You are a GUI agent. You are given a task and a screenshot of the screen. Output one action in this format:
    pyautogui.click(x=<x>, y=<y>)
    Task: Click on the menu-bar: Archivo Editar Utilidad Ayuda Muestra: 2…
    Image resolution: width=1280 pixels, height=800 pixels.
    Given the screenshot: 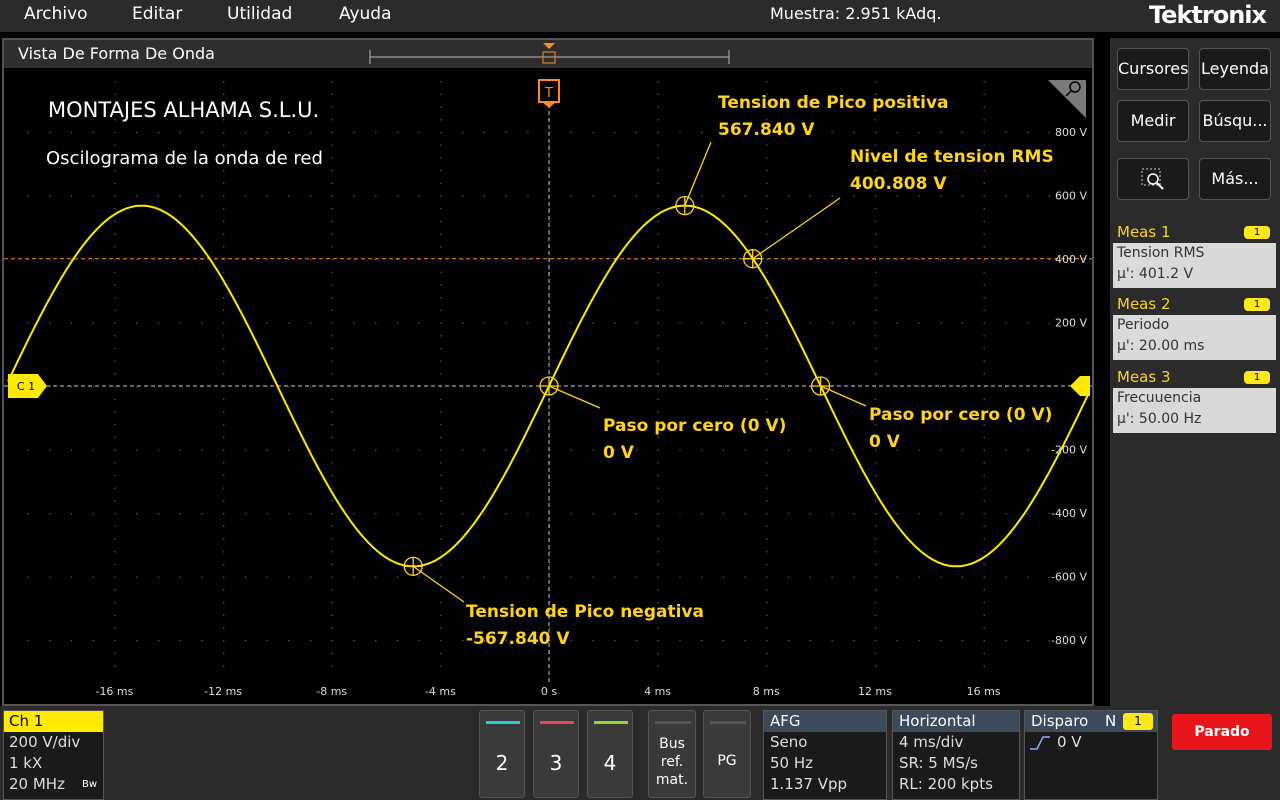 What is the action you would take?
    pyautogui.click(x=640, y=16)
    